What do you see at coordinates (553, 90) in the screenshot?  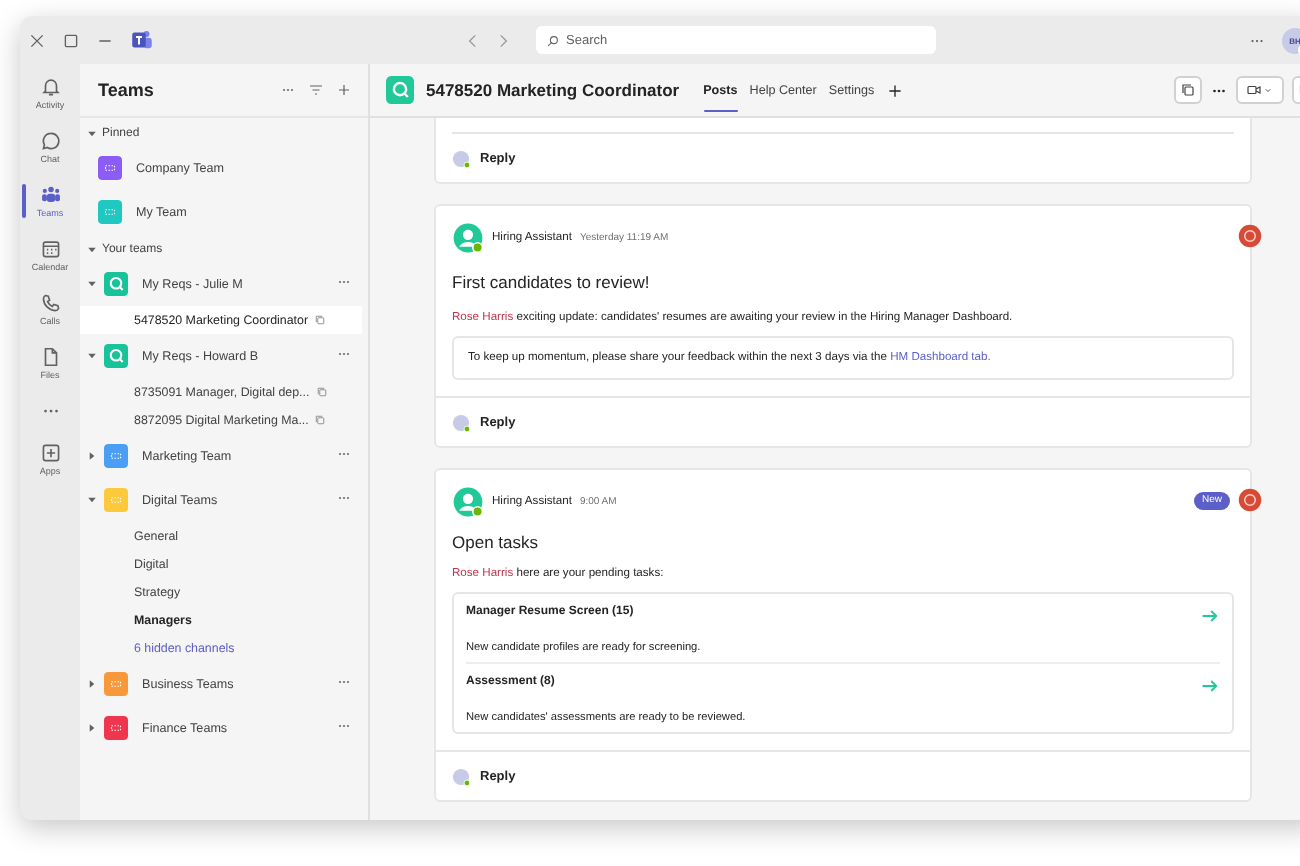 I see `channel-title: 5478520 Marketing Coordinator` at bounding box center [553, 90].